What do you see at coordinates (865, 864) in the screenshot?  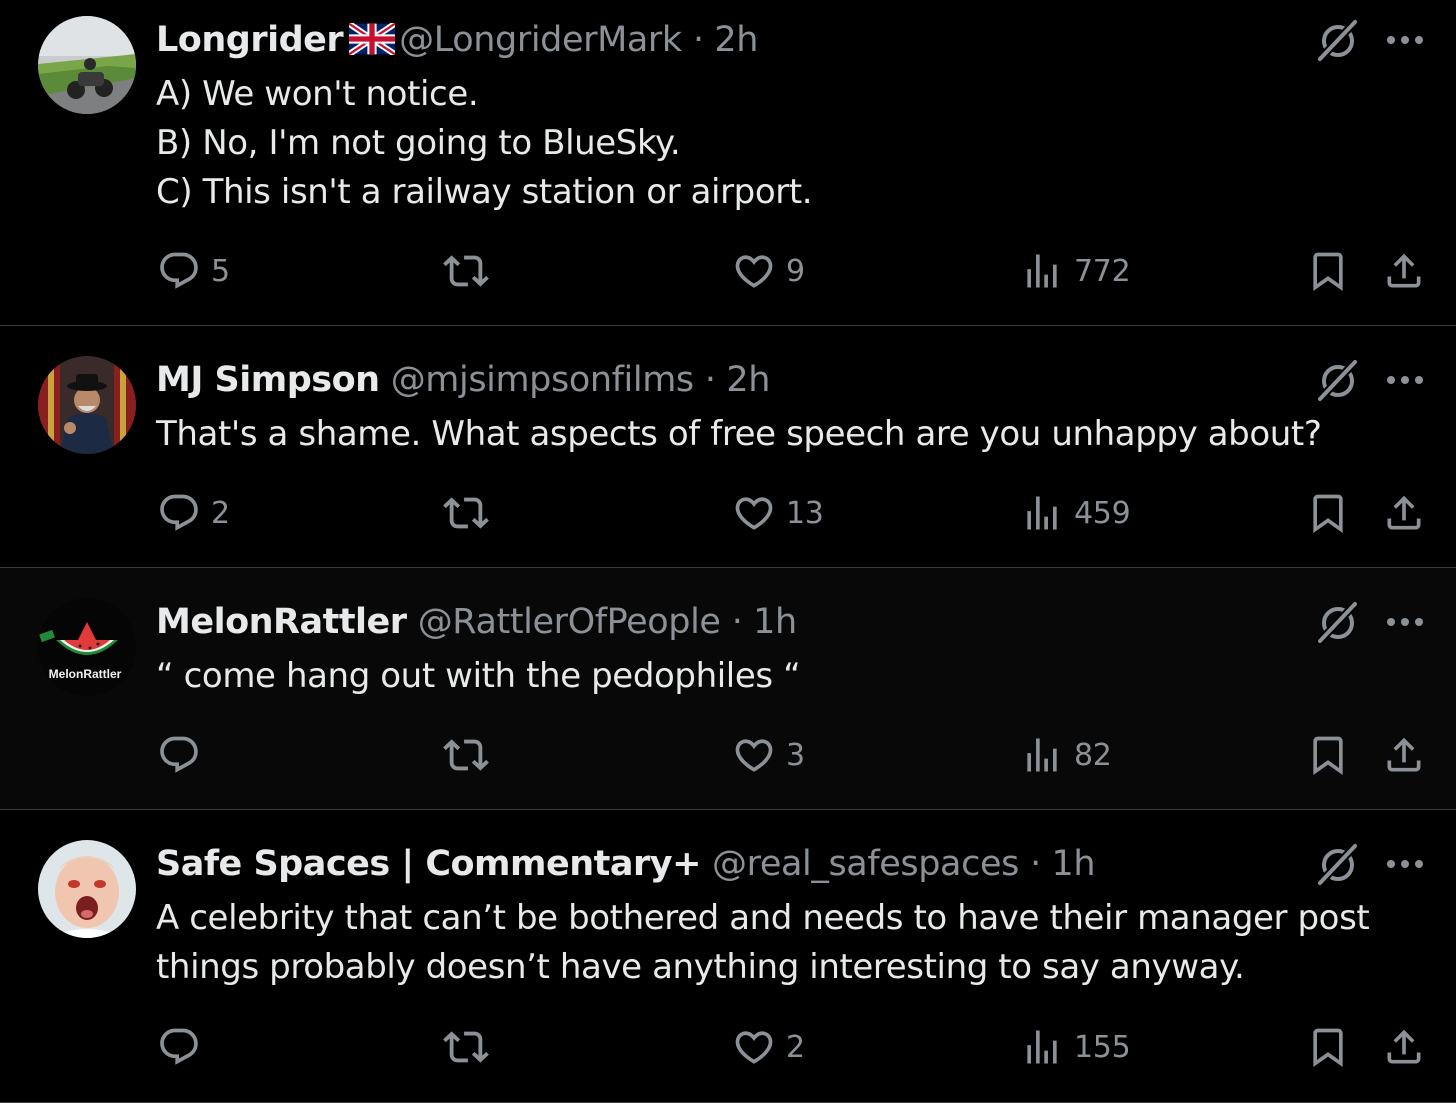 I see `user-handle: @real_safespaces` at bounding box center [865, 864].